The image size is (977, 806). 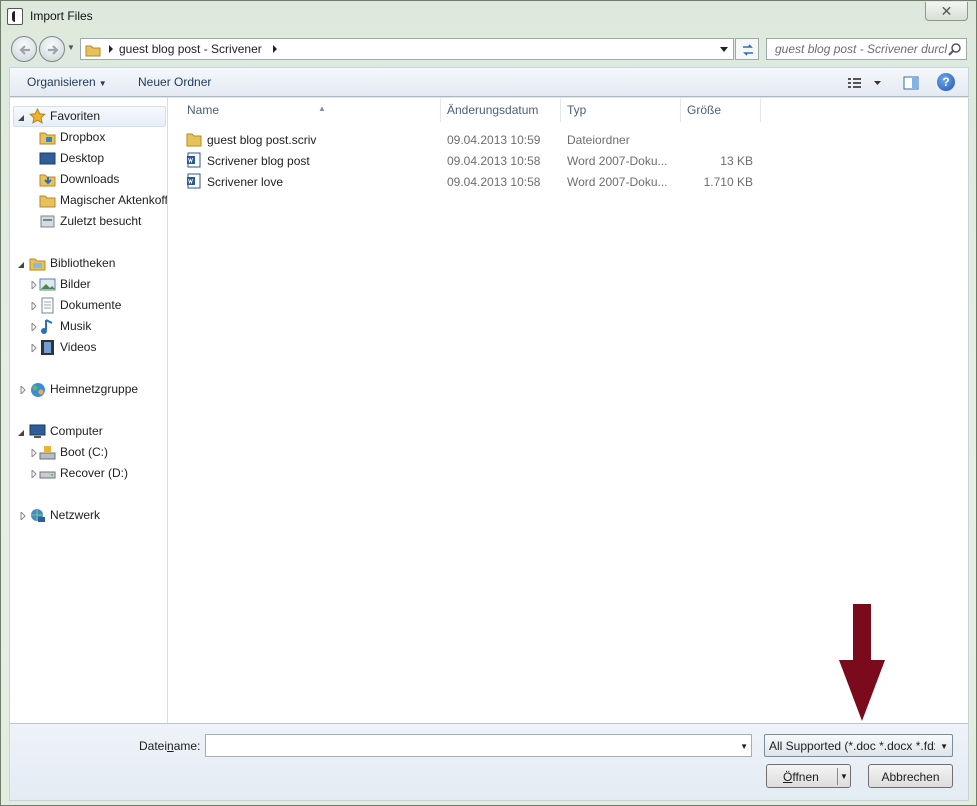 I want to click on tree-label: Computer, so click(x=76, y=431).